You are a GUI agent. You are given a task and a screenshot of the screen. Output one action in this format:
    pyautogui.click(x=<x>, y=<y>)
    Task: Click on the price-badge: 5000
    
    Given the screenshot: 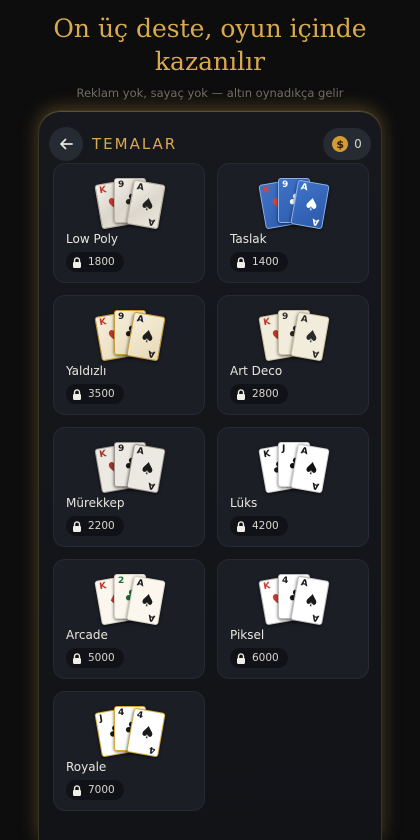 What is the action you would take?
    pyautogui.click(x=95, y=658)
    